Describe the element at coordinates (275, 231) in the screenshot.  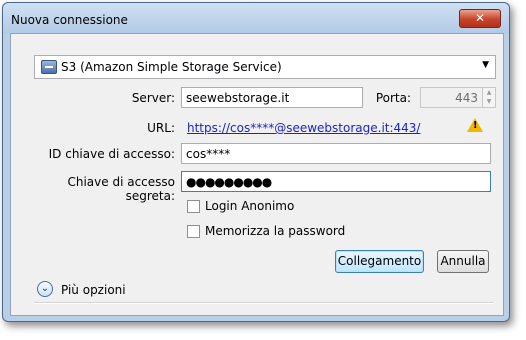
I see `save-password-label: Memorizza la password` at that location.